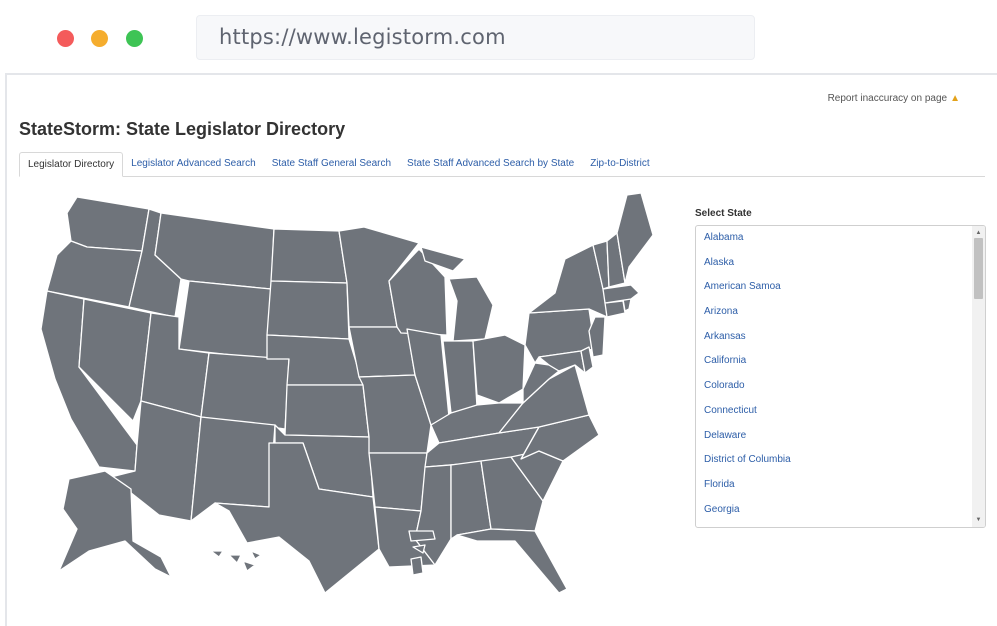 This screenshot has height=626, width=997. I want to click on scrollbar-thumb, so click(978, 268).